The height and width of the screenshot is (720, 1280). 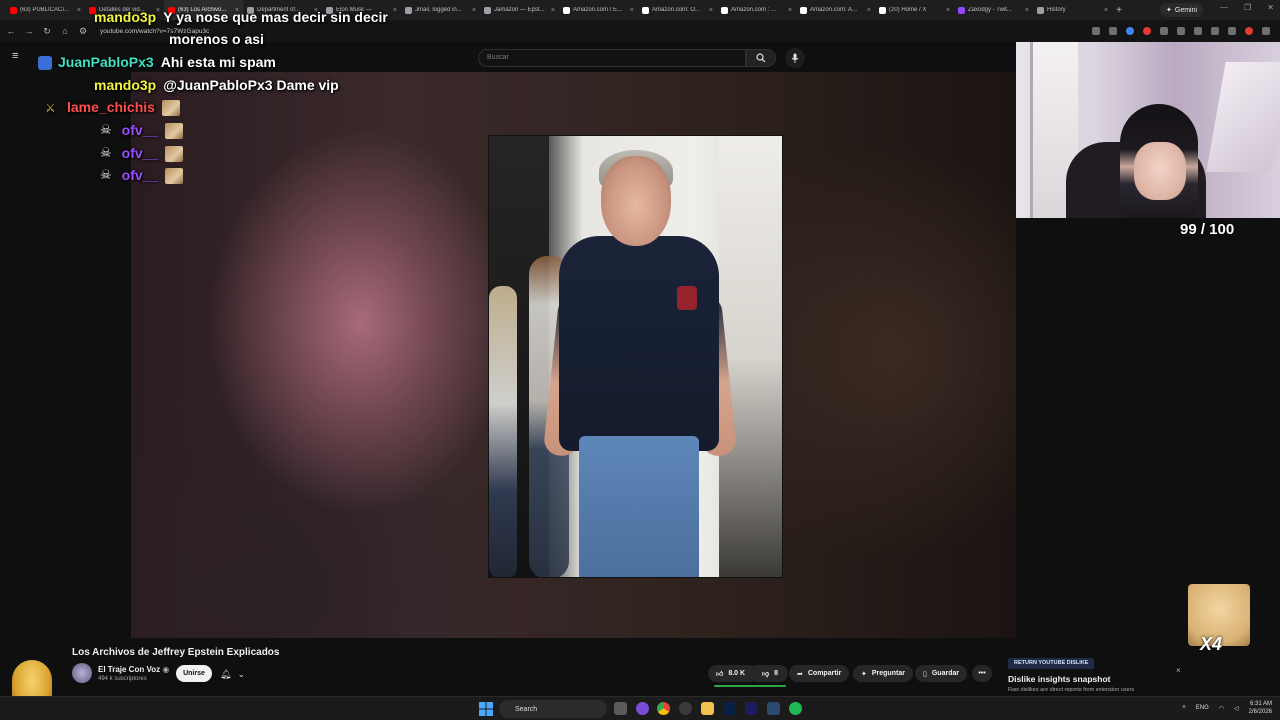 I want to click on chat-badge-icon: ⚔, so click(x=50, y=108).